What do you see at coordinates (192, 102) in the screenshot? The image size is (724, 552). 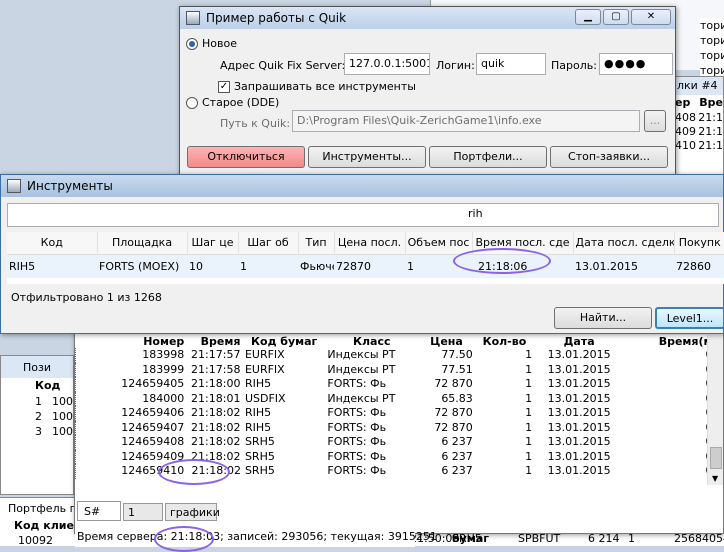 I see `radio-old` at bounding box center [192, 102].